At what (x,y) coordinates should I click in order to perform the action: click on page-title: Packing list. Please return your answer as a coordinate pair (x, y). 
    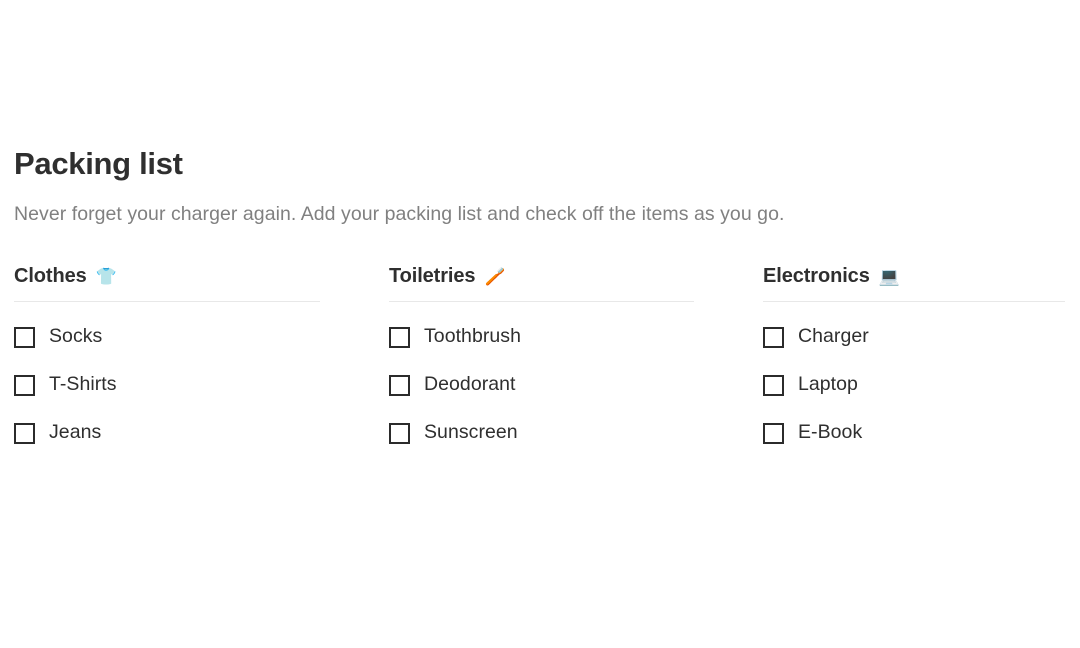
    Looking at the image, I should click on (98, 163).